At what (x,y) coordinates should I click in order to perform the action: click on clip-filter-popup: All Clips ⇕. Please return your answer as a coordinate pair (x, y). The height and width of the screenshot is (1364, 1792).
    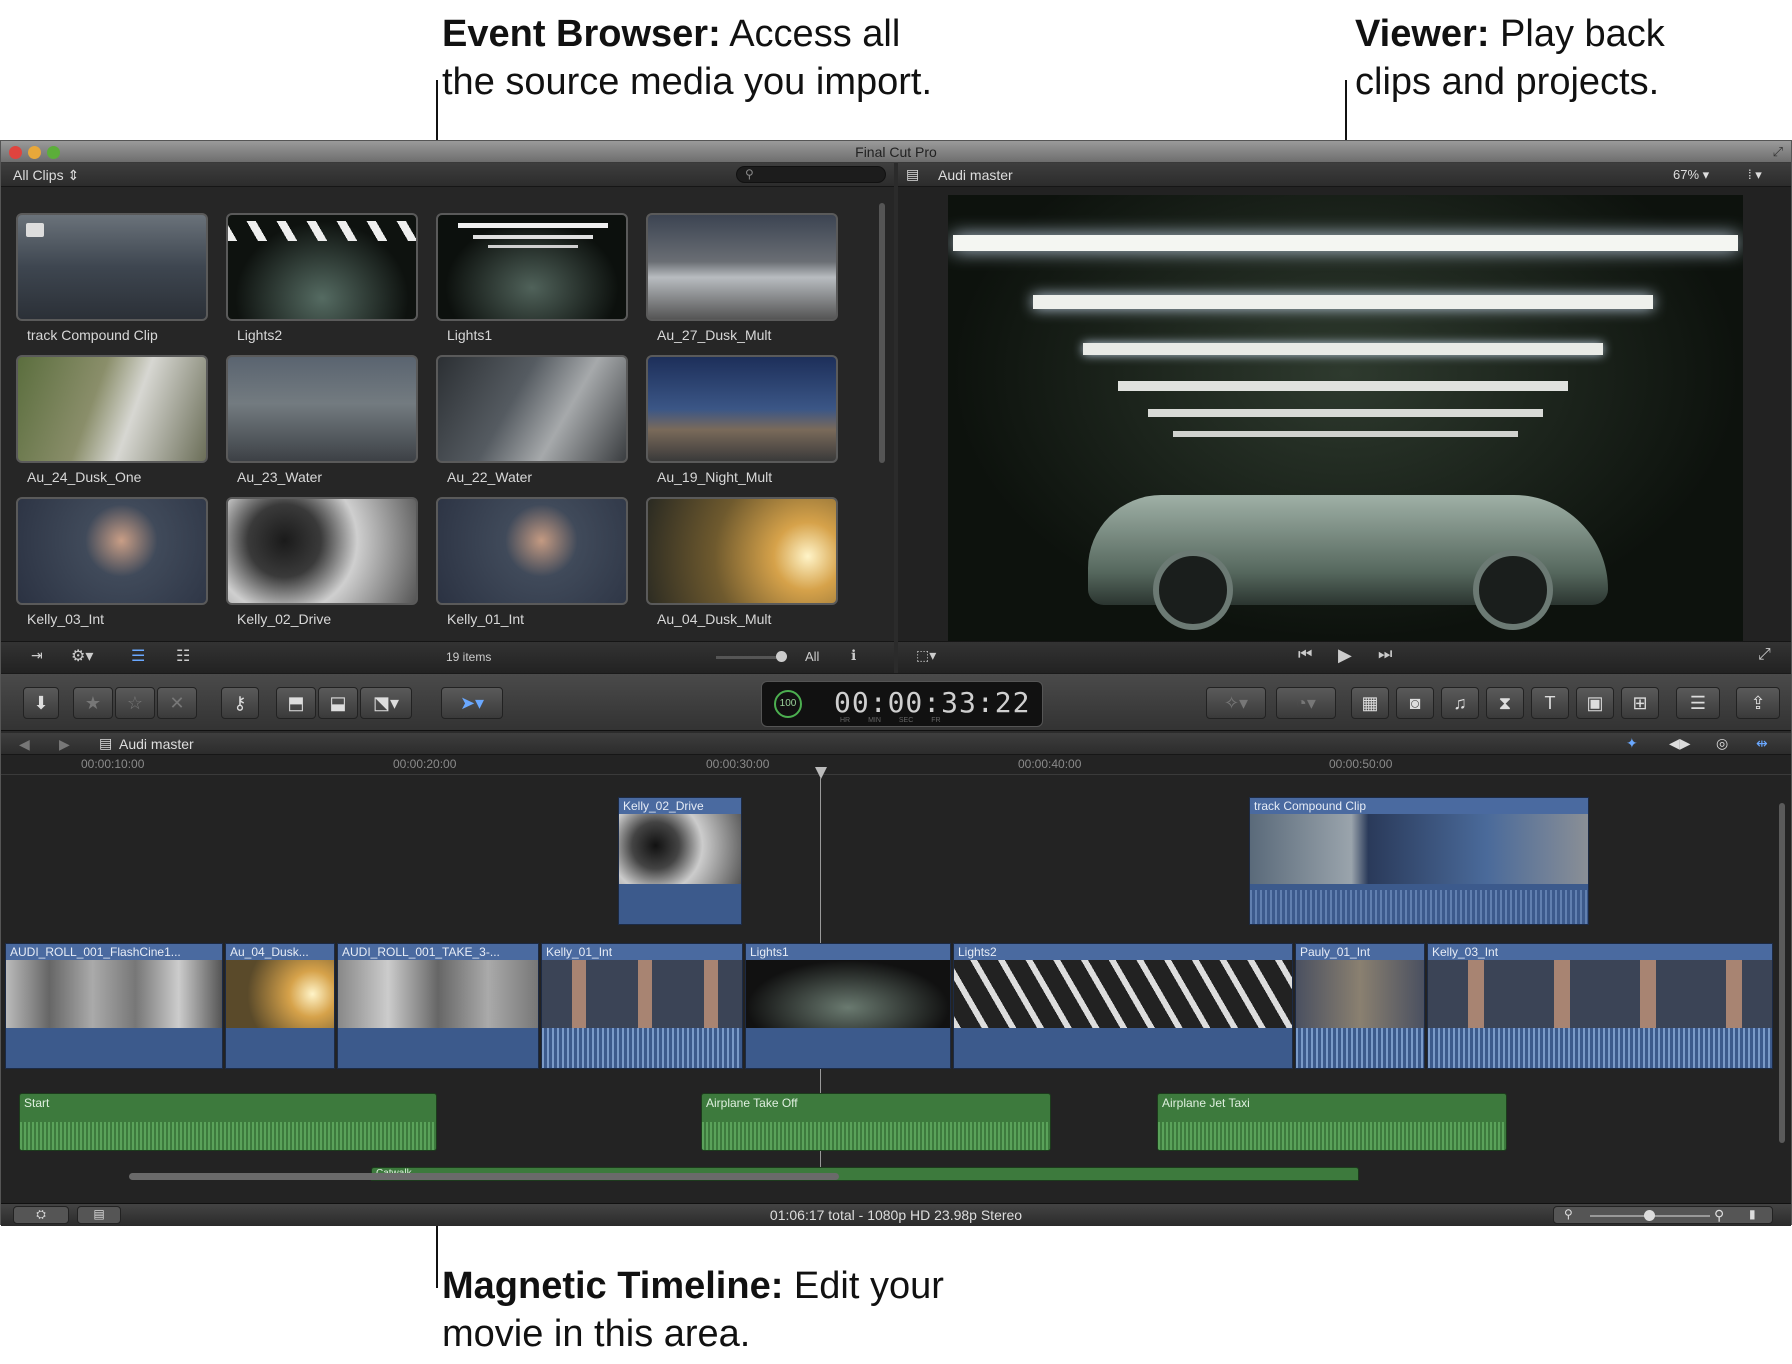
    Looking at the image, I should click on (46, 175).